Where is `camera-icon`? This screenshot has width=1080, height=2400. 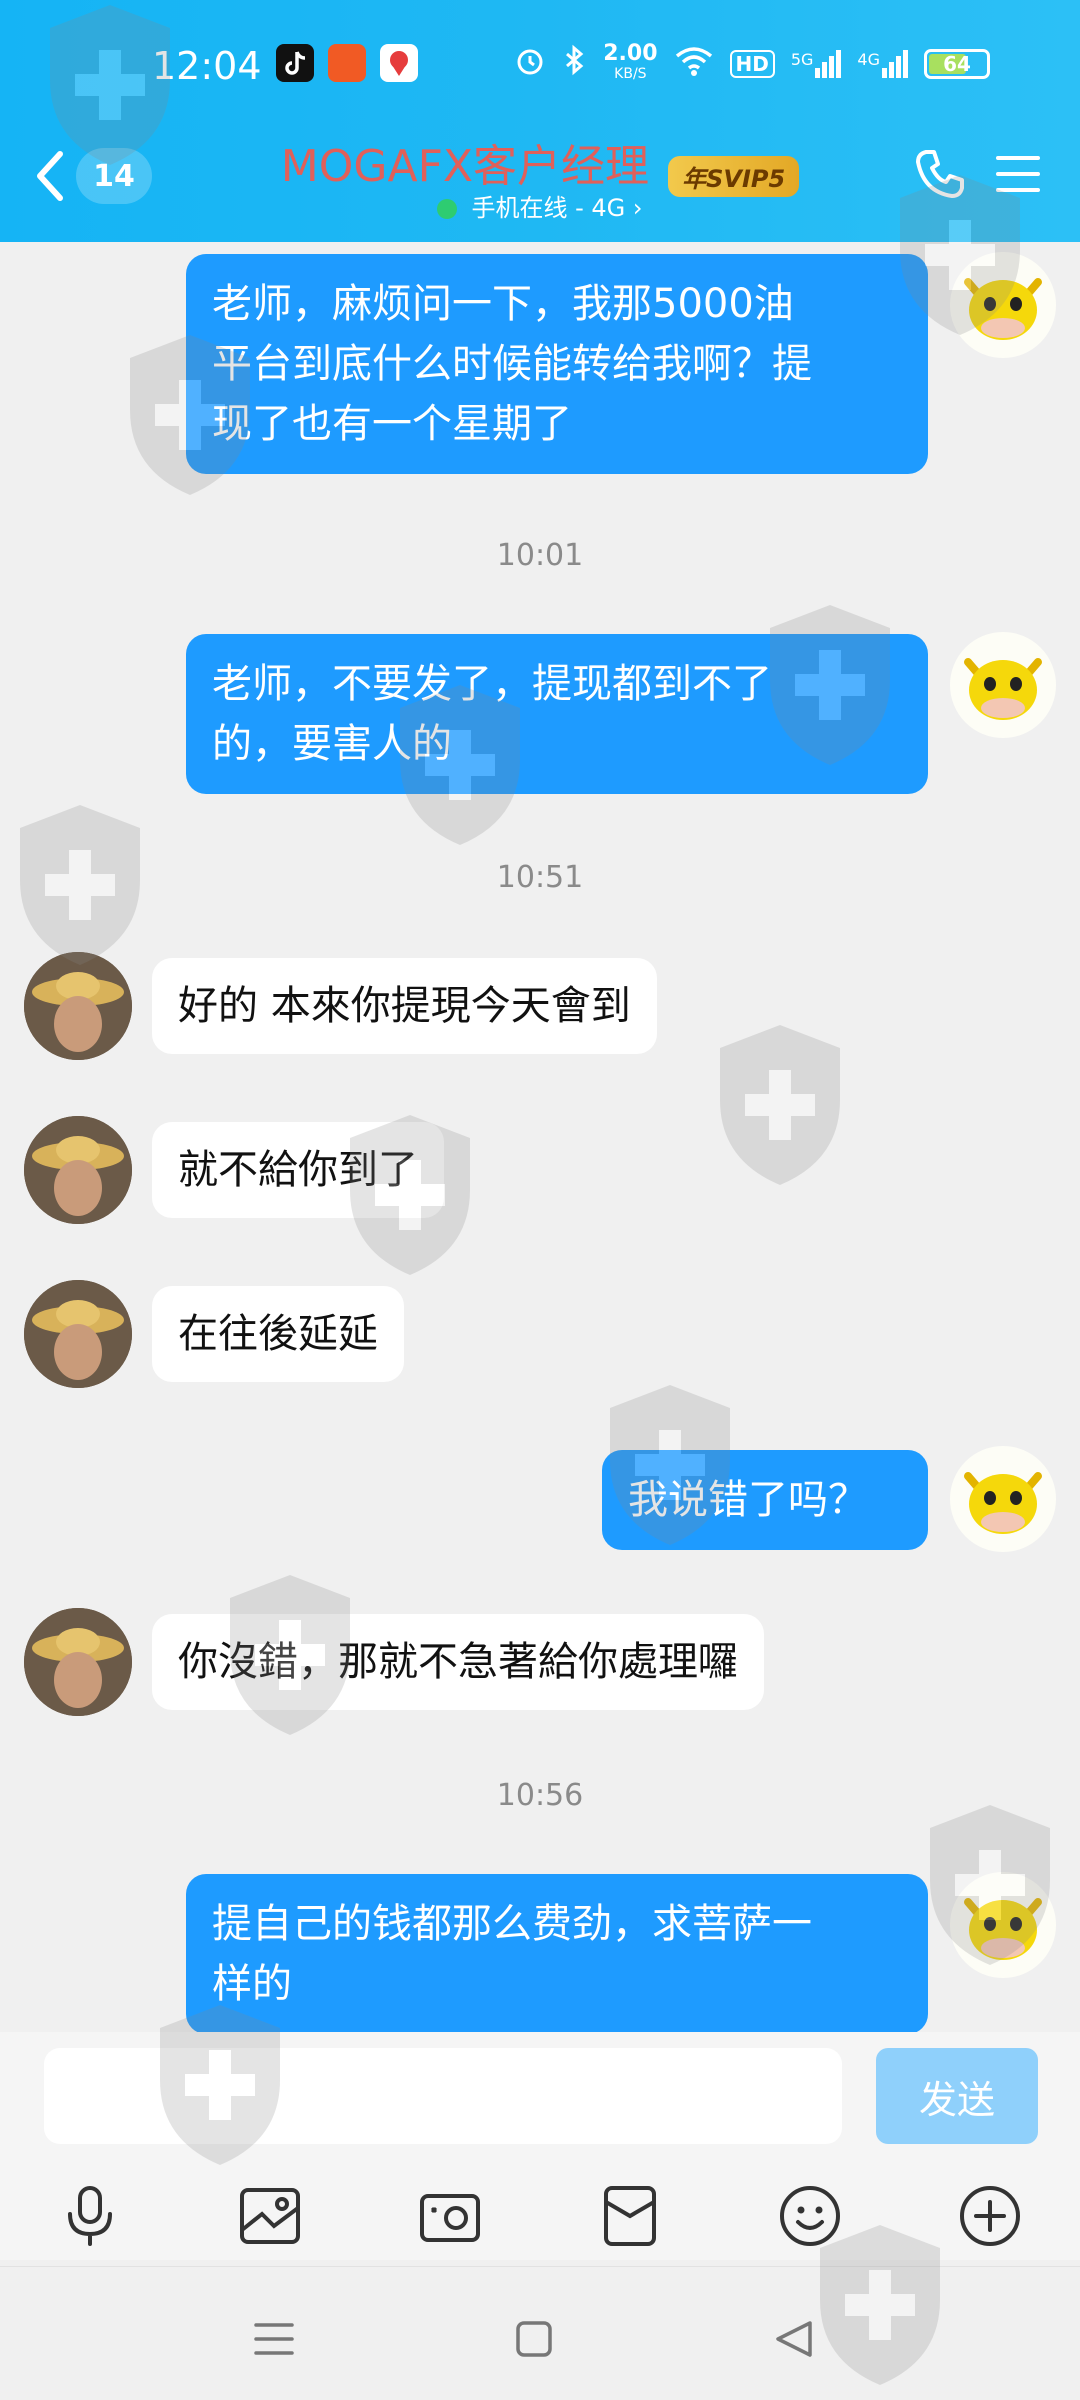 camera-icon is located at coordinates (450, 2218).